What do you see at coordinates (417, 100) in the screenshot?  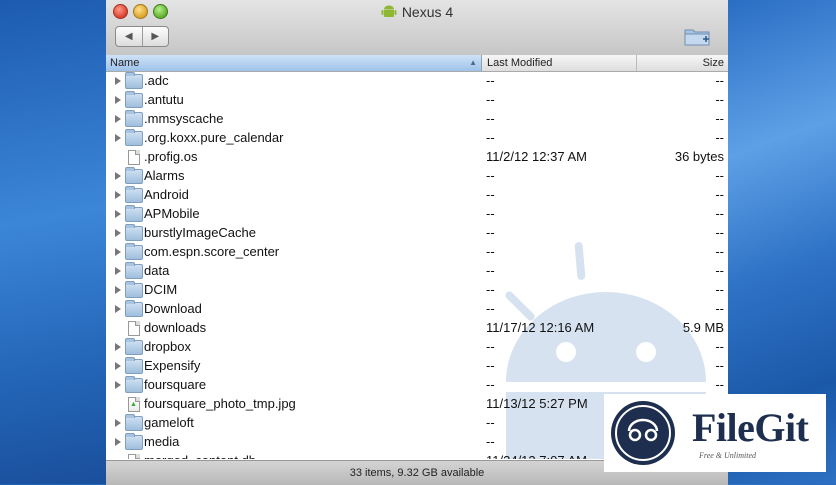 I see `folder-row: .antutu -- --` at bounding box center [417, 100].